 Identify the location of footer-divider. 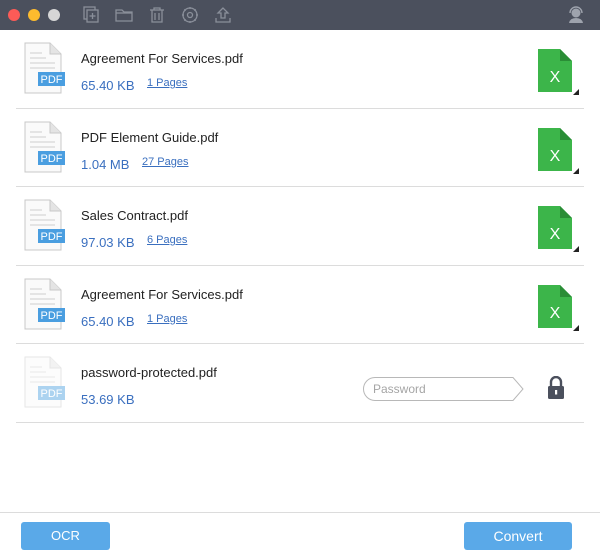
(300, 512).